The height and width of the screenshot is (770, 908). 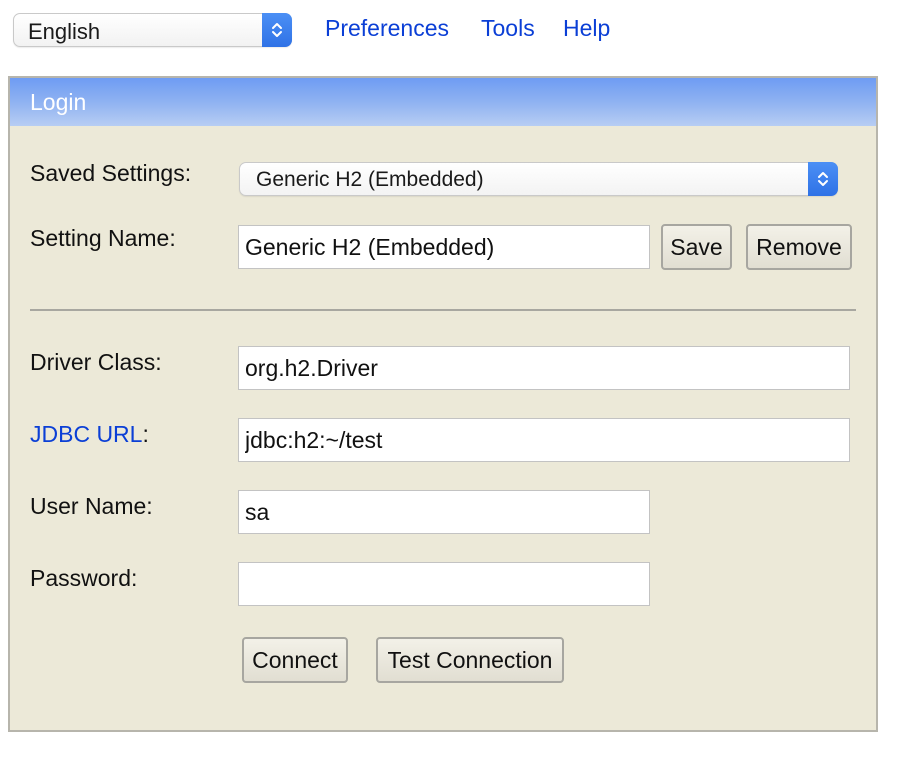 What do you see at coordinates (538, 179) in the screenshot?
I see `saved-settings-select: Generic H2 (Embedded)` at bounding box center [538, 179].